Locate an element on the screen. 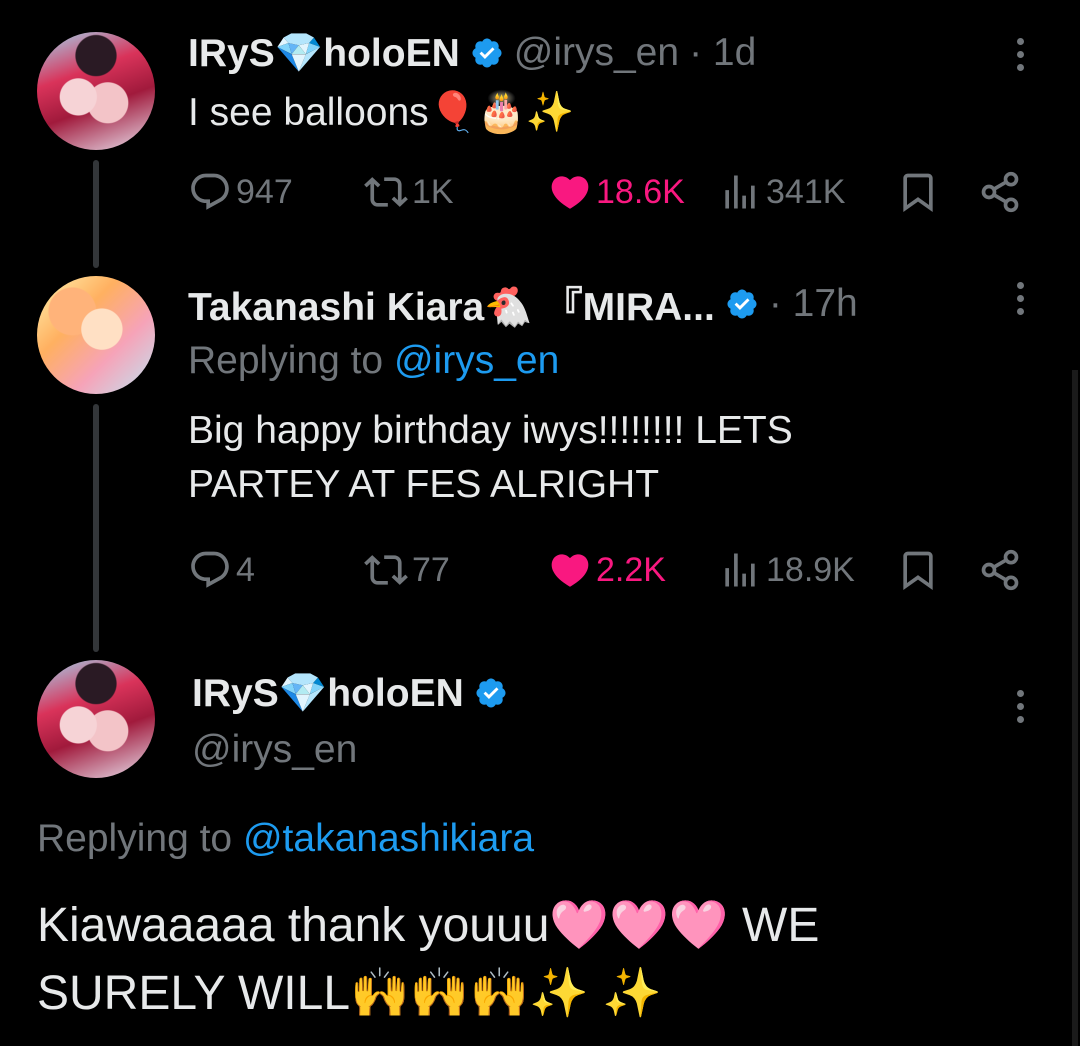  retweet-count: 1K is located at coordinates (433, 191).